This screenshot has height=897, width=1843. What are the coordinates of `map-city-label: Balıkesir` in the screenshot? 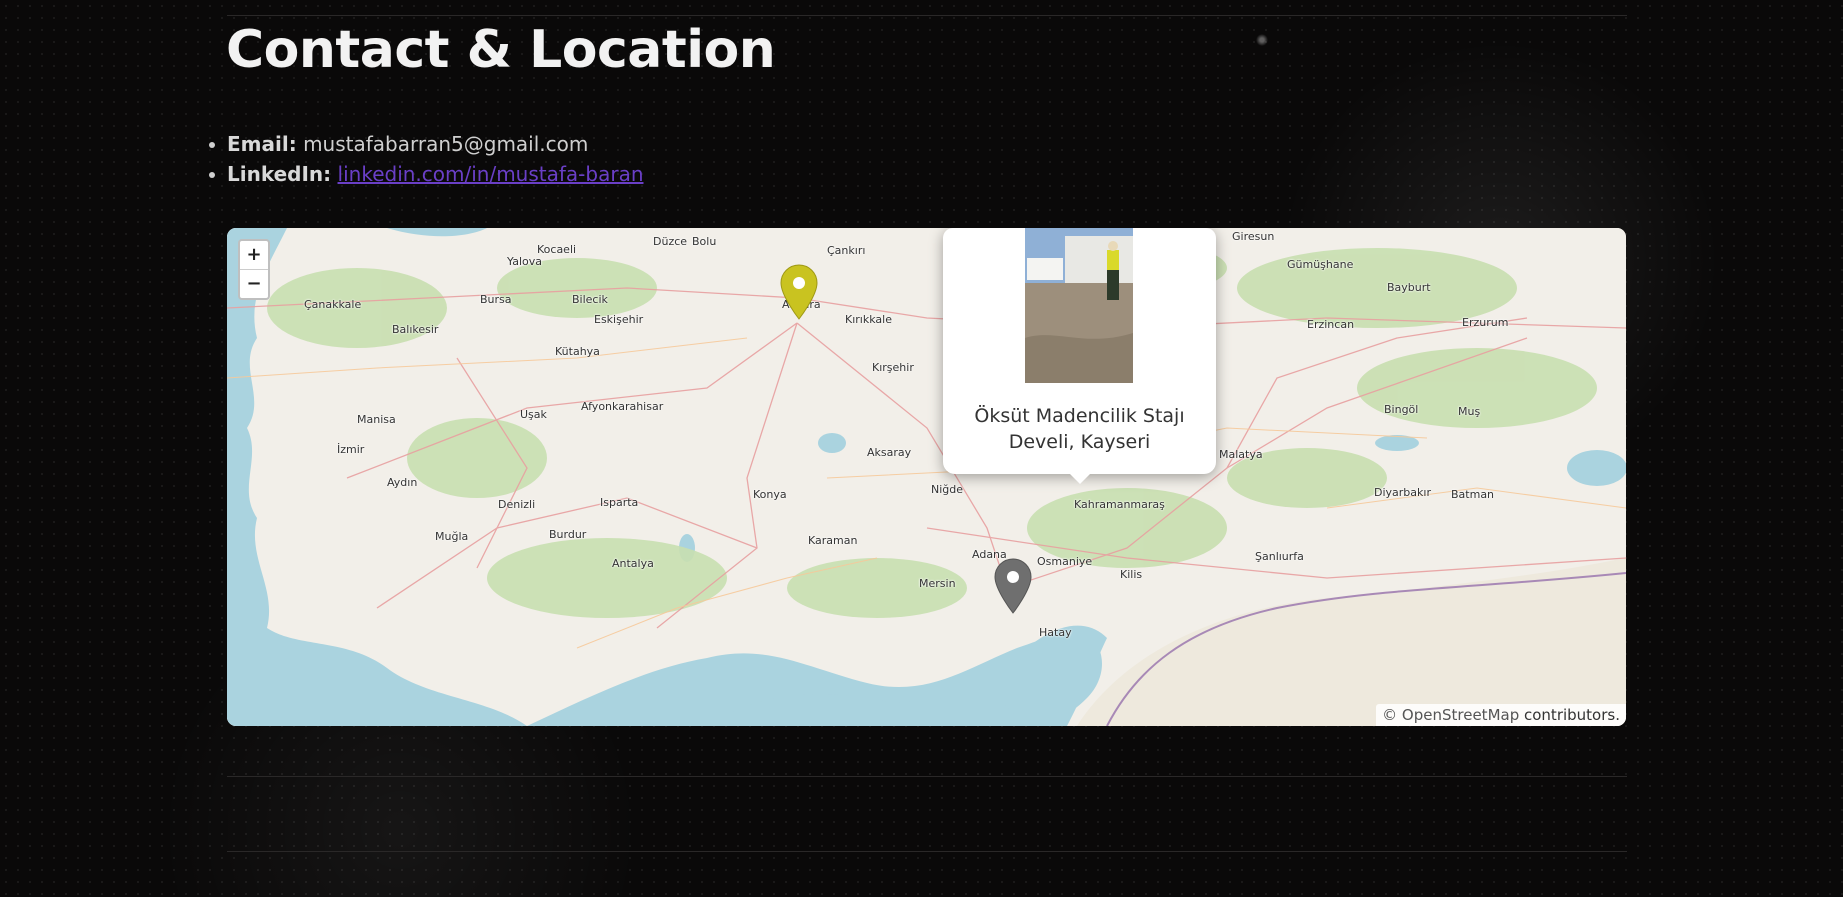 It's located at (415, 329).